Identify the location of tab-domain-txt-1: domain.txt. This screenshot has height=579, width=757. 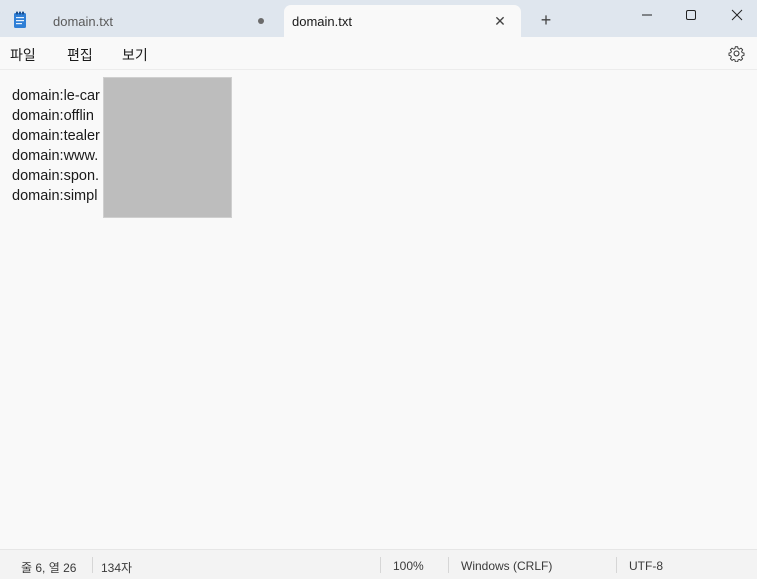
(158, 21).